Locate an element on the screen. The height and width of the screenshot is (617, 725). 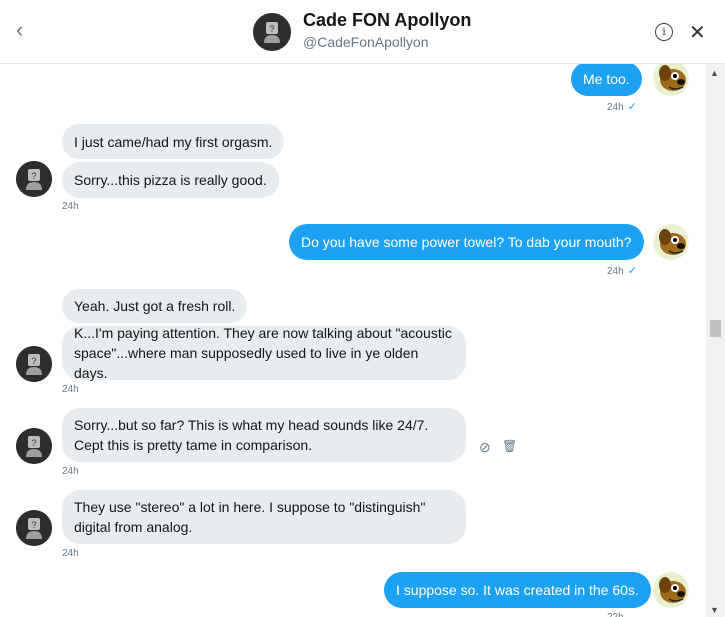
message-bubble-incoming: Sorry...this pizza is really good. is located at coordinates (170, 180).